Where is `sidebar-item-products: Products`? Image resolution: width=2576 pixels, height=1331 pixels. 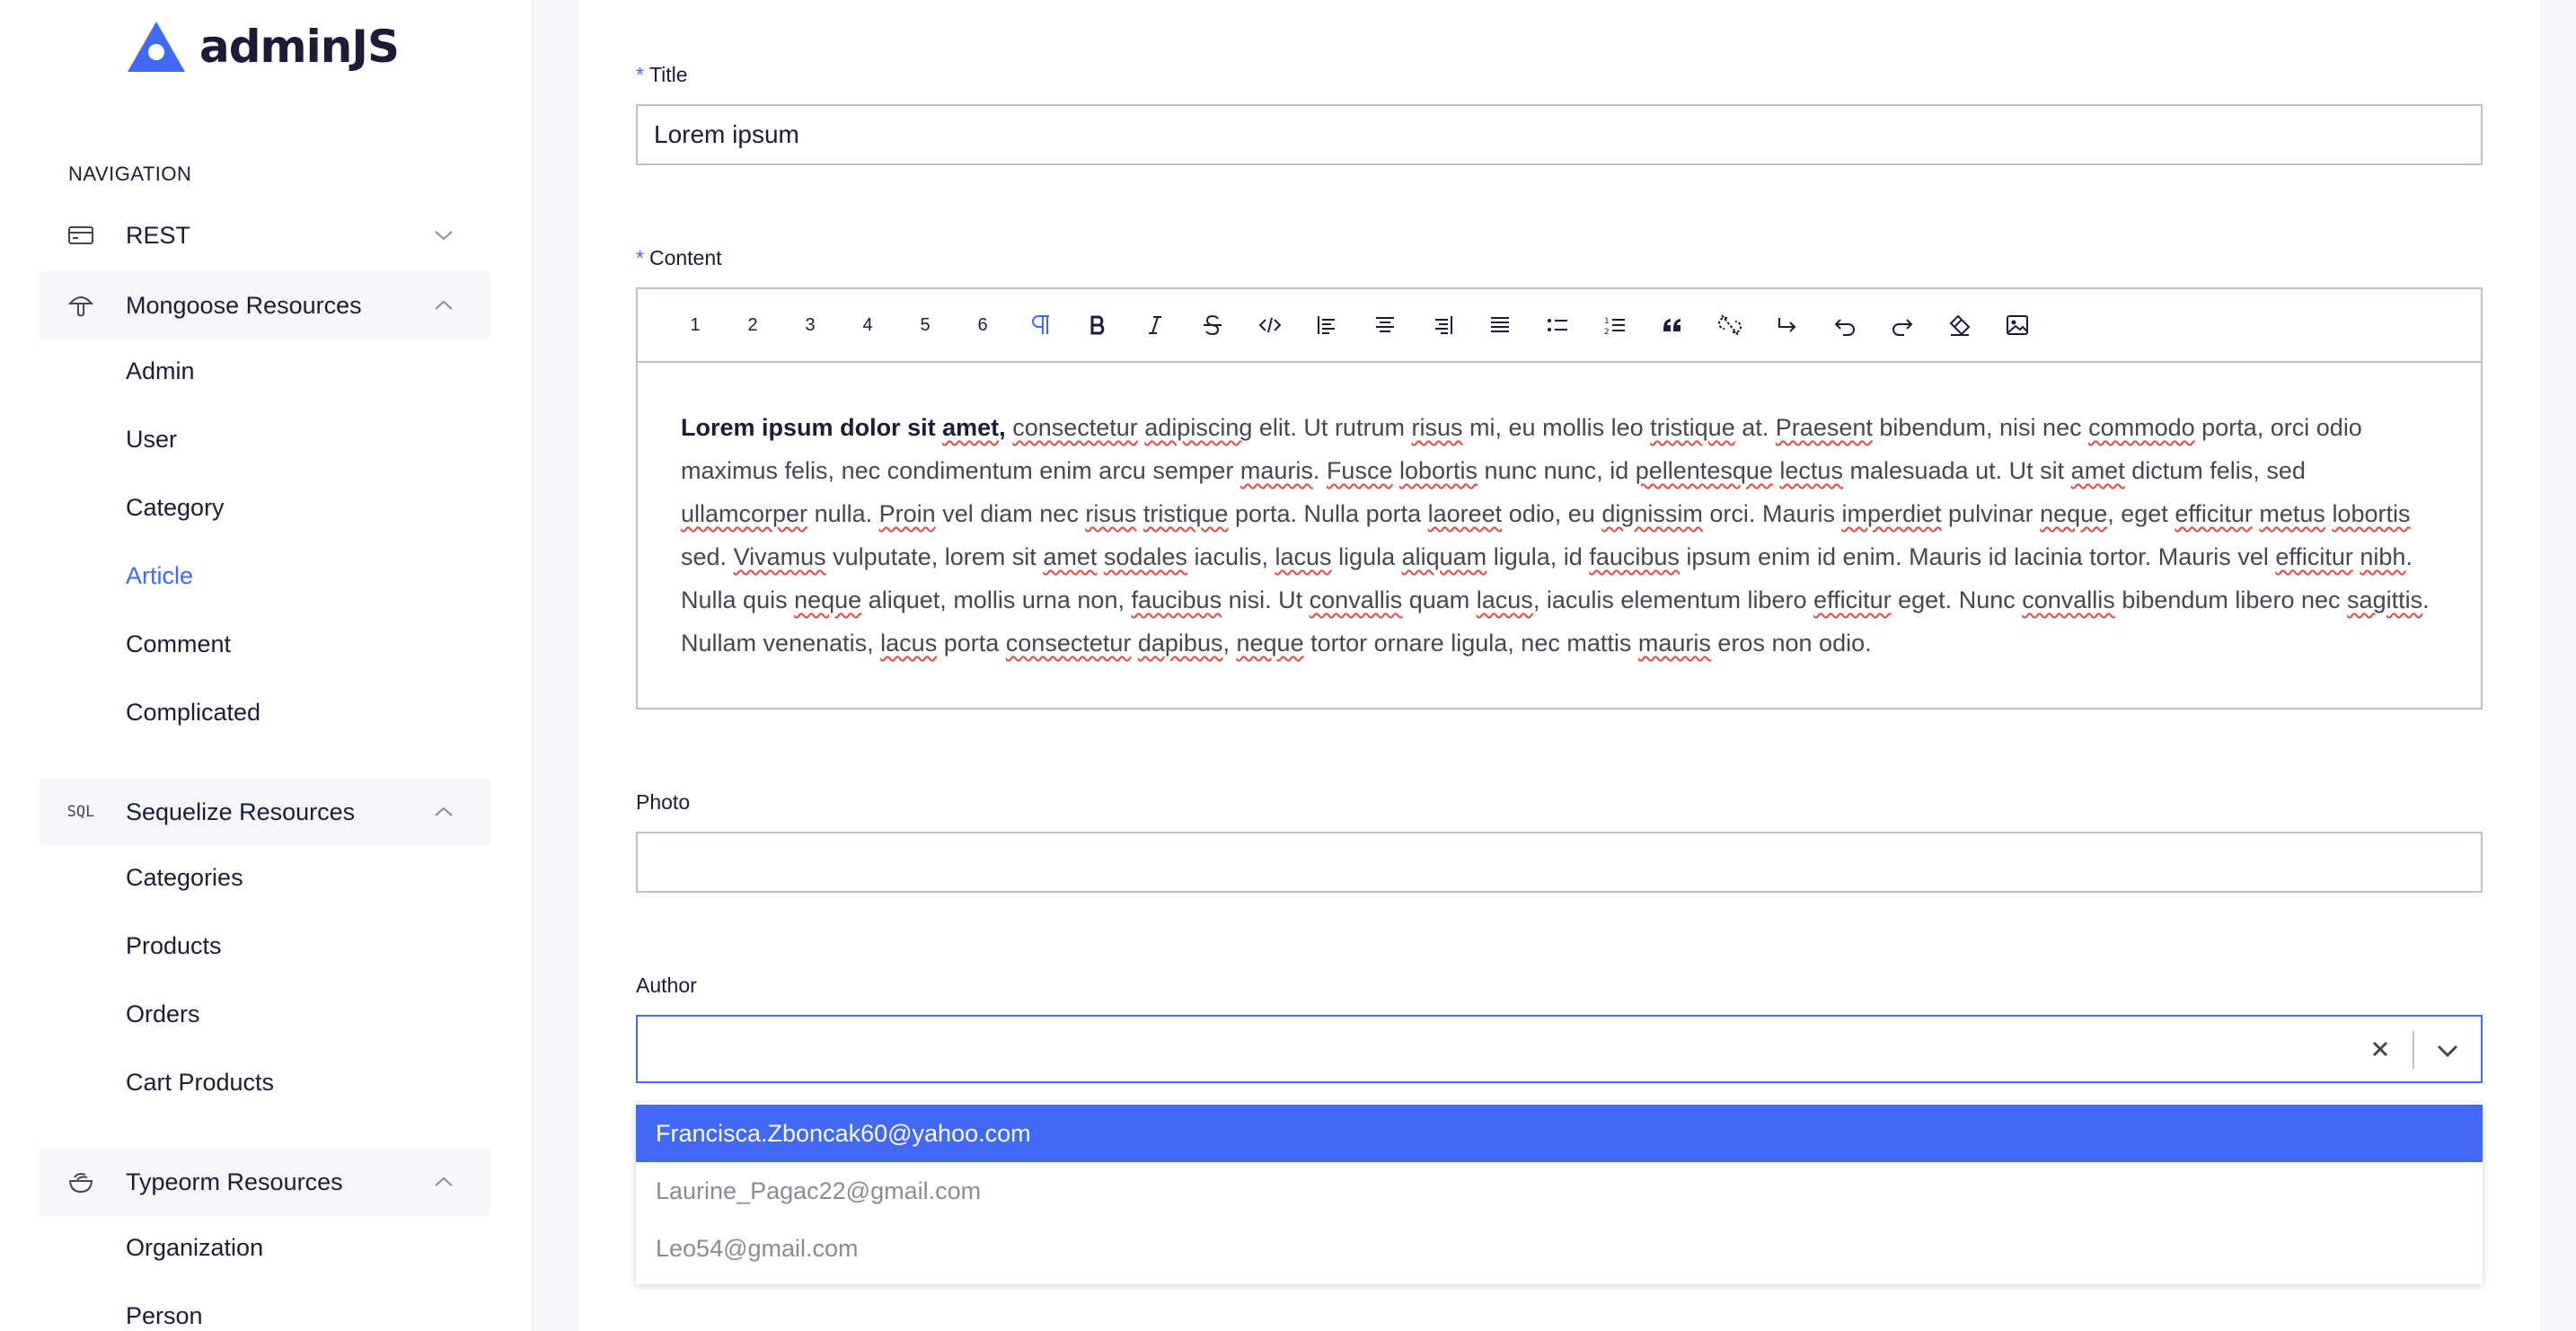
sidebar-item-products: Products is located at coordinates (174, 946).